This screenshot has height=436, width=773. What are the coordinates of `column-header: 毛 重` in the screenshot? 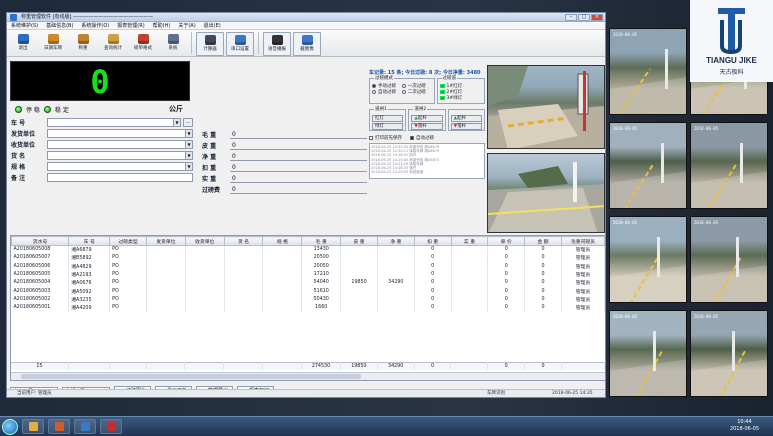 It's located at (321, 241).